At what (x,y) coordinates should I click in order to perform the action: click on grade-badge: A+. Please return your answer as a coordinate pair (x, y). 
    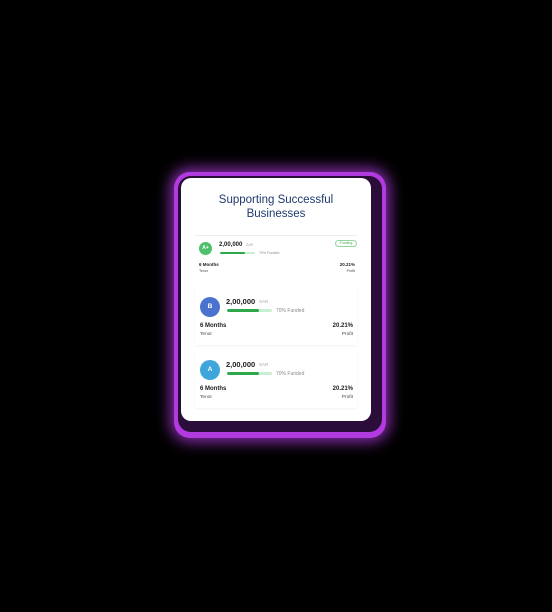
    Looking at the image, I should click on (205, 248).